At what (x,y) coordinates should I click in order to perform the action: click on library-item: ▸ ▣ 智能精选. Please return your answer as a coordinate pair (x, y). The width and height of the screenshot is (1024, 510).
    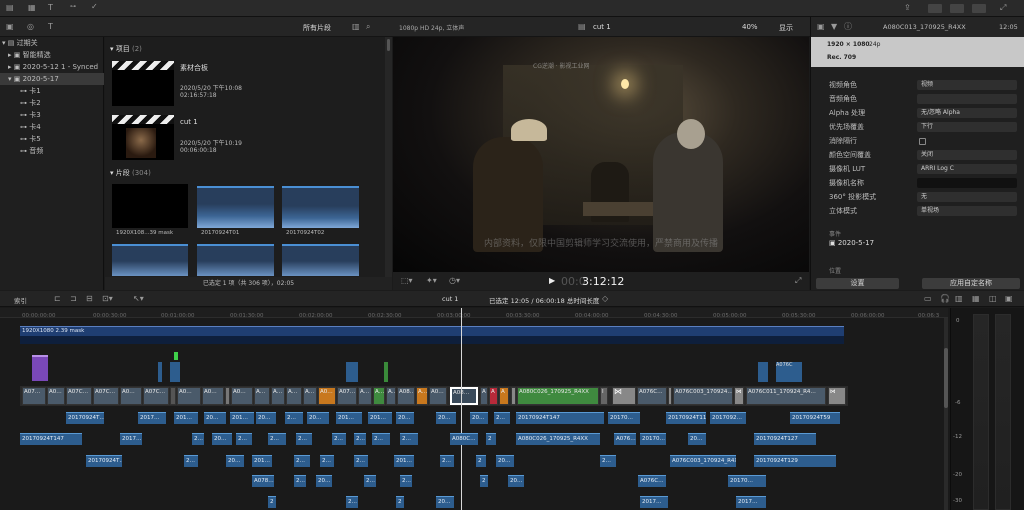
    Looking at the image, I should click on (52, 55).